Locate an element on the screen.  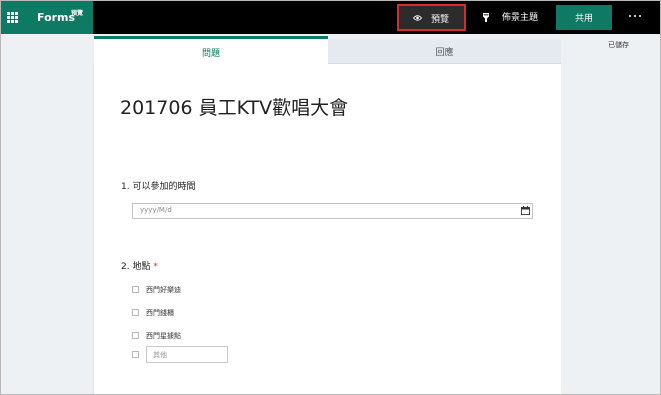
more-icon is located at coordinates (635, 16).